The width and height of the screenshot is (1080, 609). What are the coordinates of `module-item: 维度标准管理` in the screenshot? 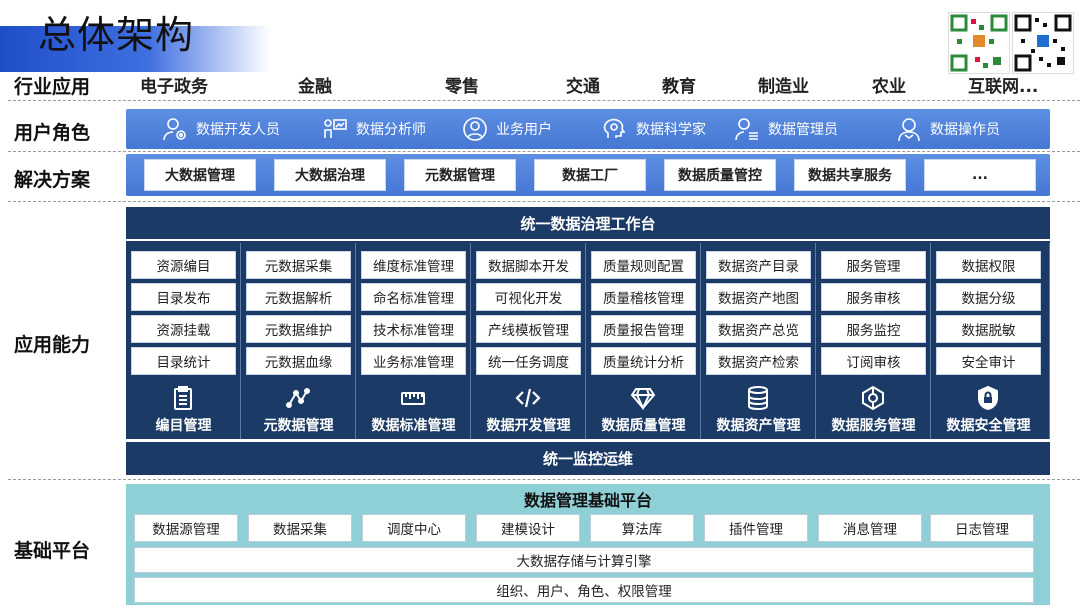 It's located at (413, 265).